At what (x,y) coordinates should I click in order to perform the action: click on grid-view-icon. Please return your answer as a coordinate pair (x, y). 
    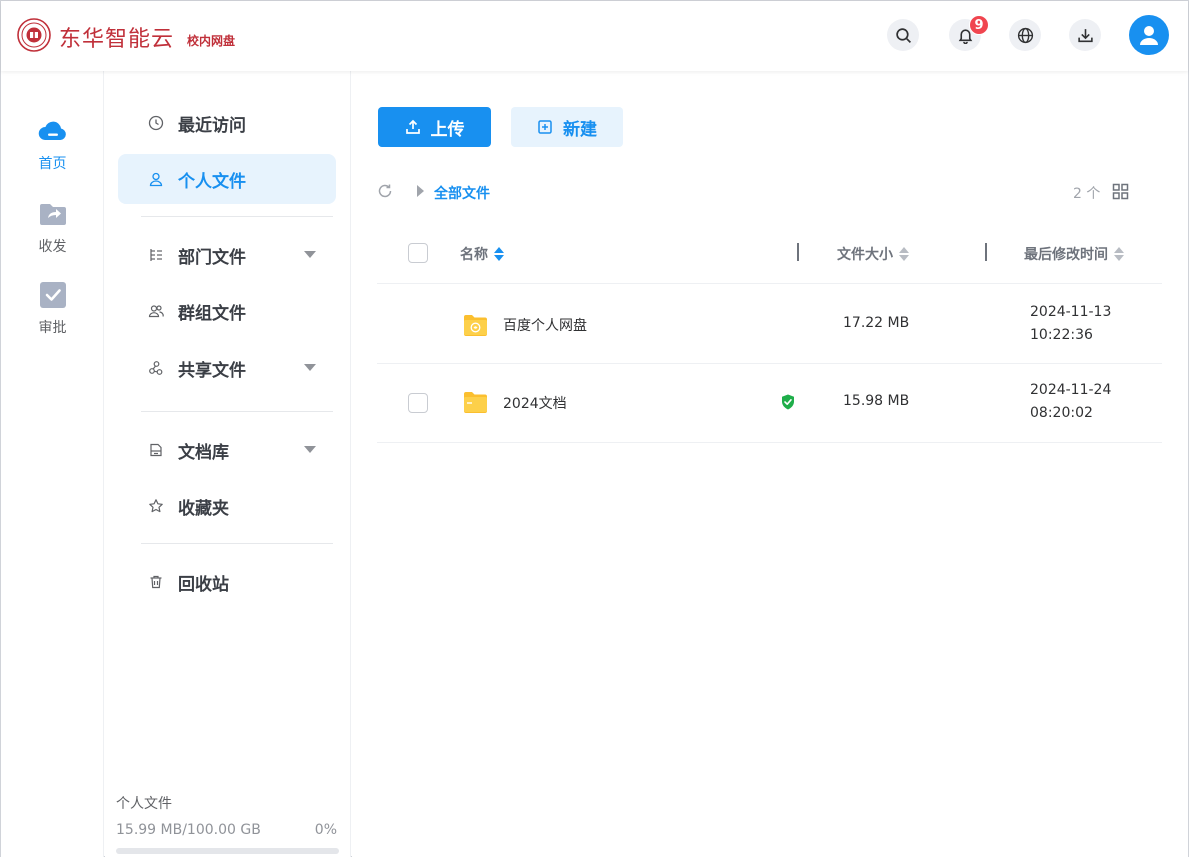
    Looking at the image, I should click on (1120, 191).